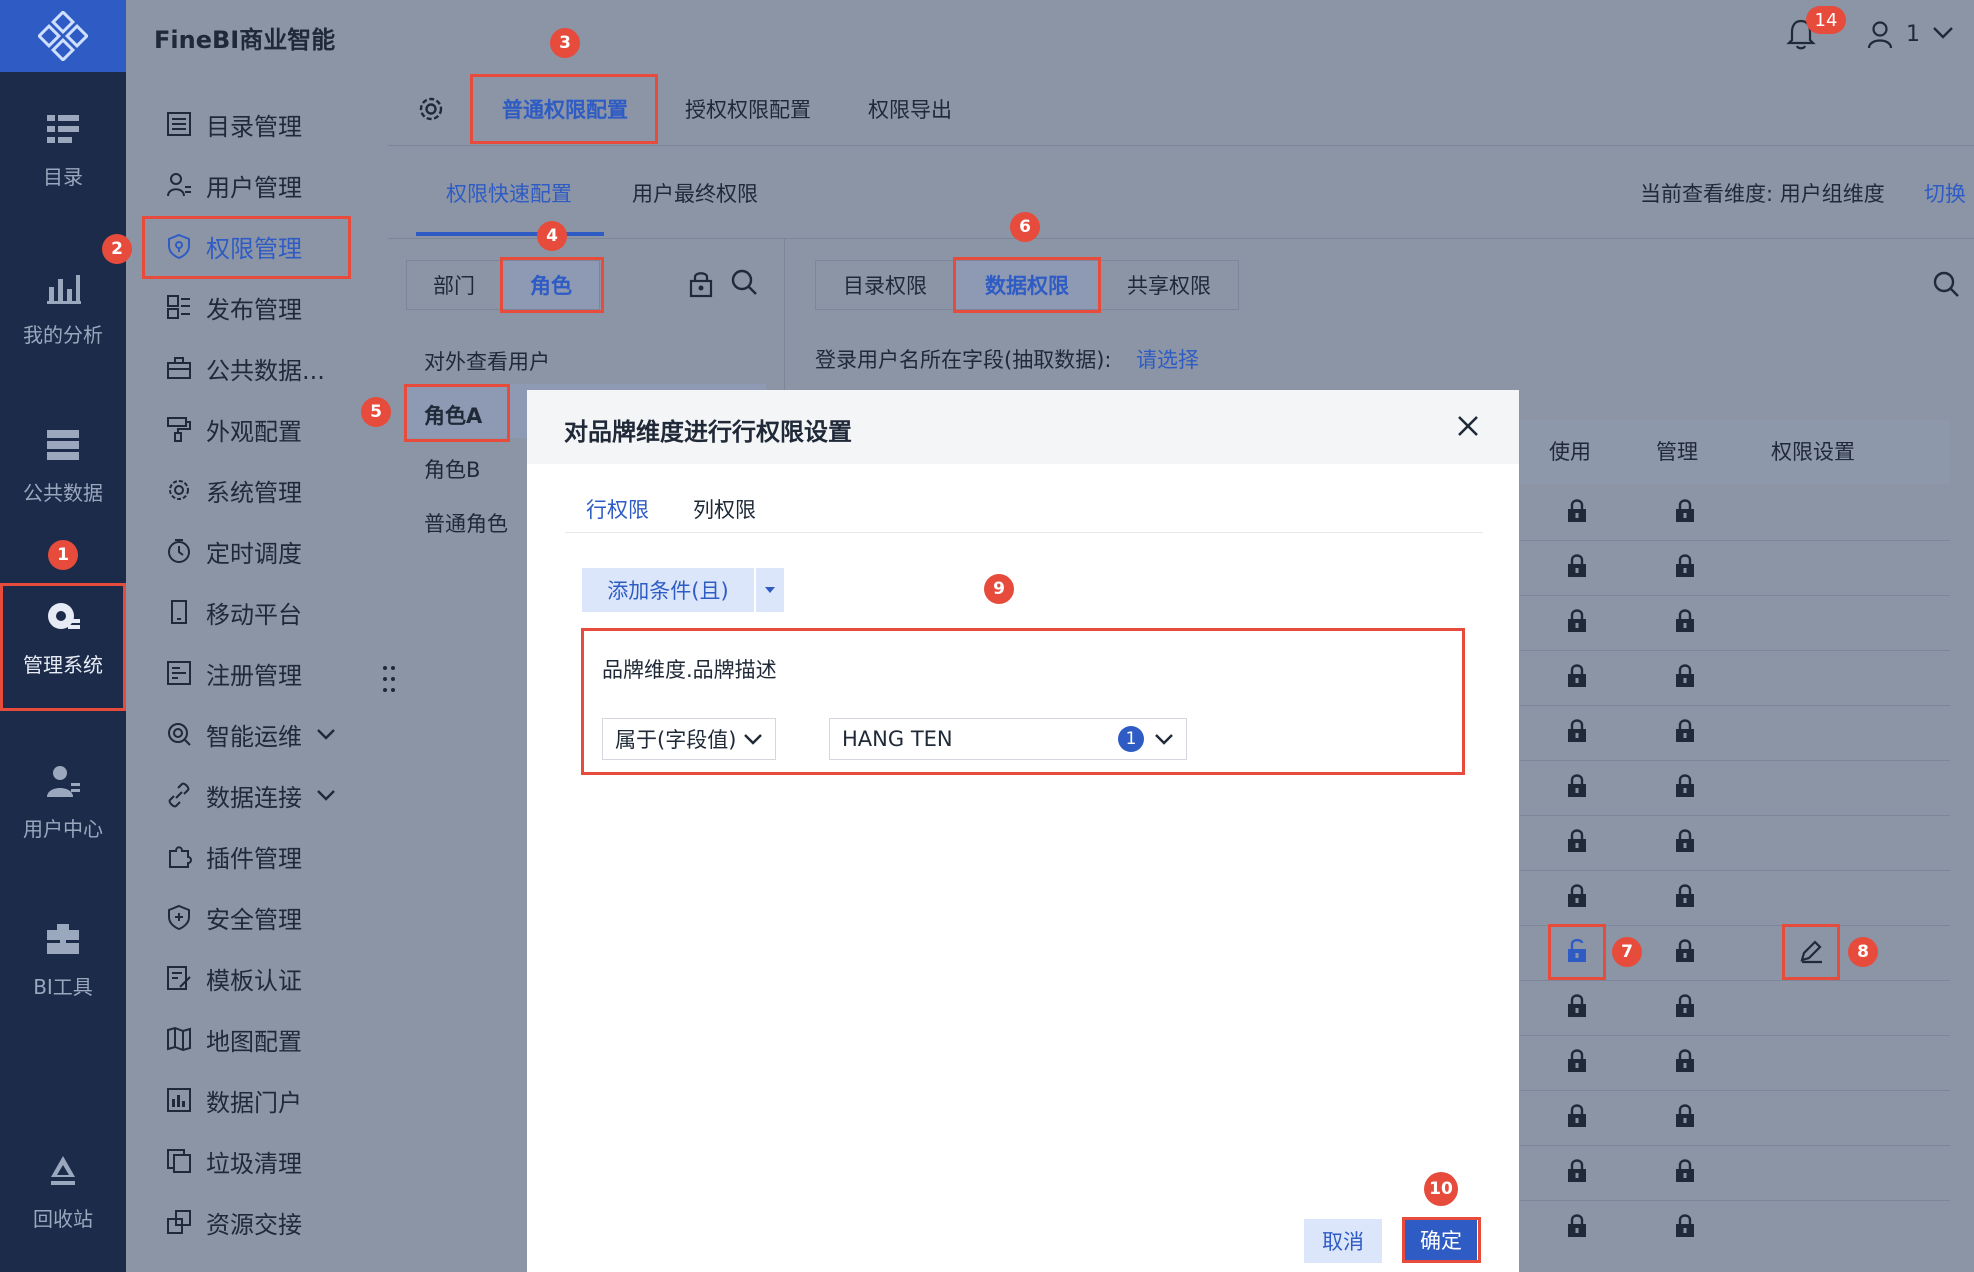  What do you see at coordinates (63, 36) in the screenshot?
I see `app-logo` at bounding box center [63, 36].